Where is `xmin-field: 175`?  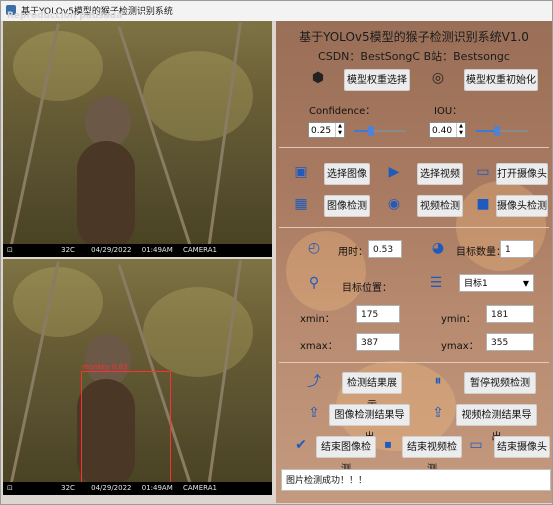
xmin-field: 175 is located at coordinates (378, 314).